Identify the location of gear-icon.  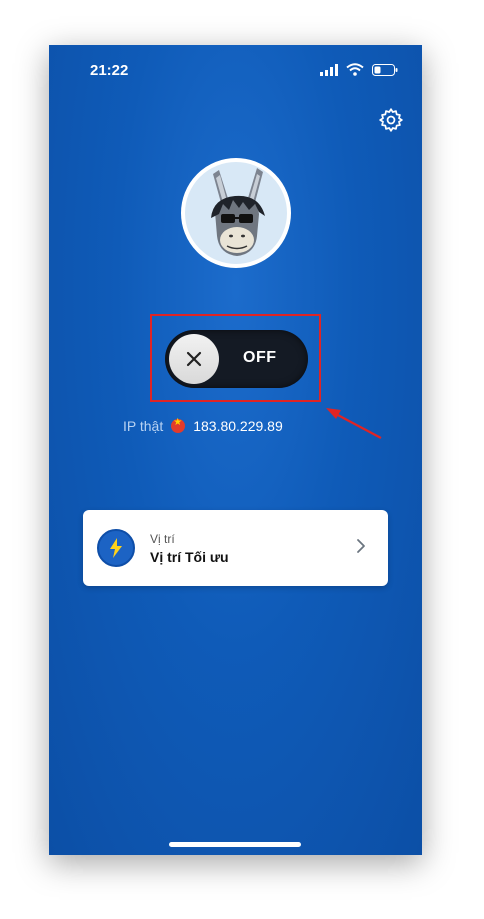
(391, 120).